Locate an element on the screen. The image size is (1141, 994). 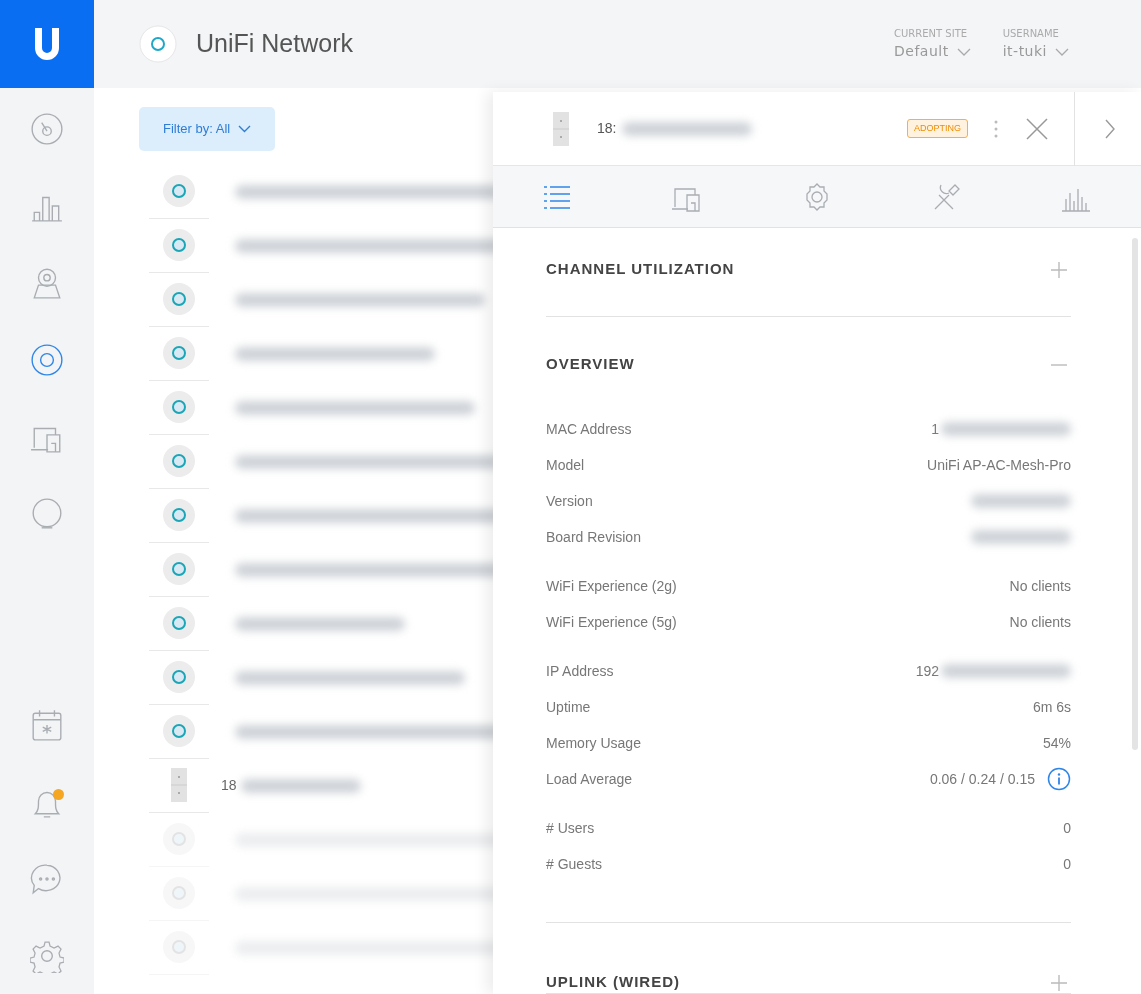
site-selector: CURRENT SITE Default is located at coordinates (932, 44).